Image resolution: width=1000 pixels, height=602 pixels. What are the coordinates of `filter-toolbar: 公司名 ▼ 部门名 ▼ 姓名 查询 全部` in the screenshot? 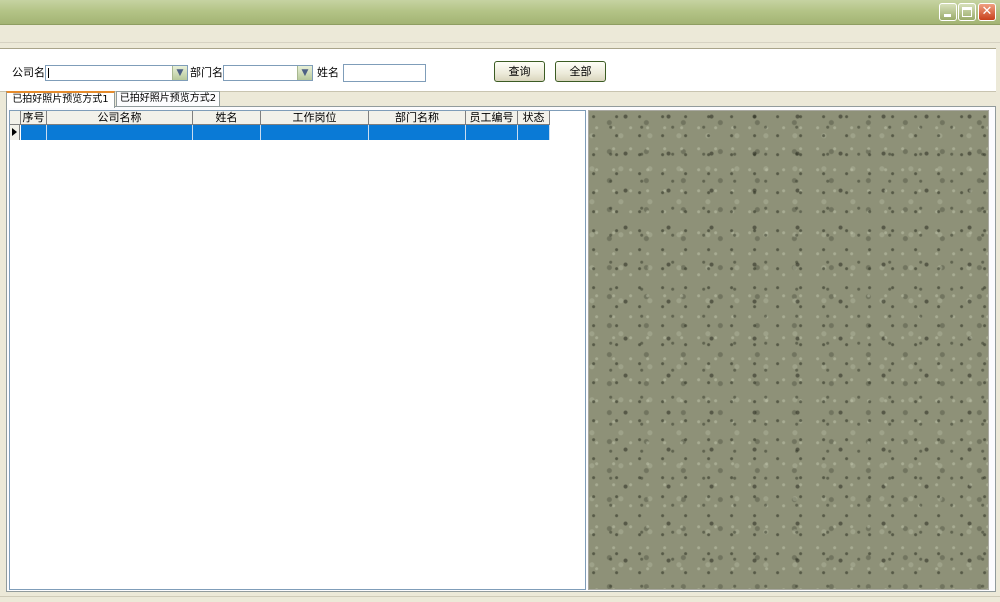 It's located at (498, 70).